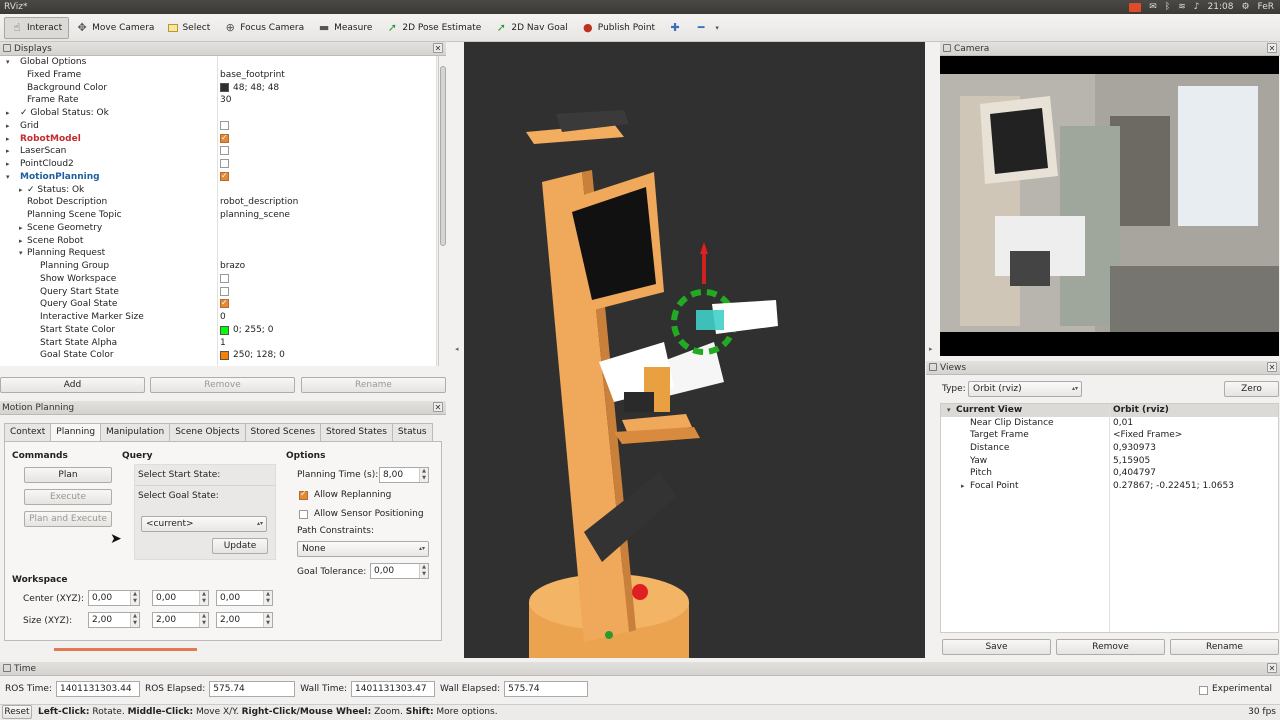  I want to click on view-property-value: 0,01, so click(1123, 423).